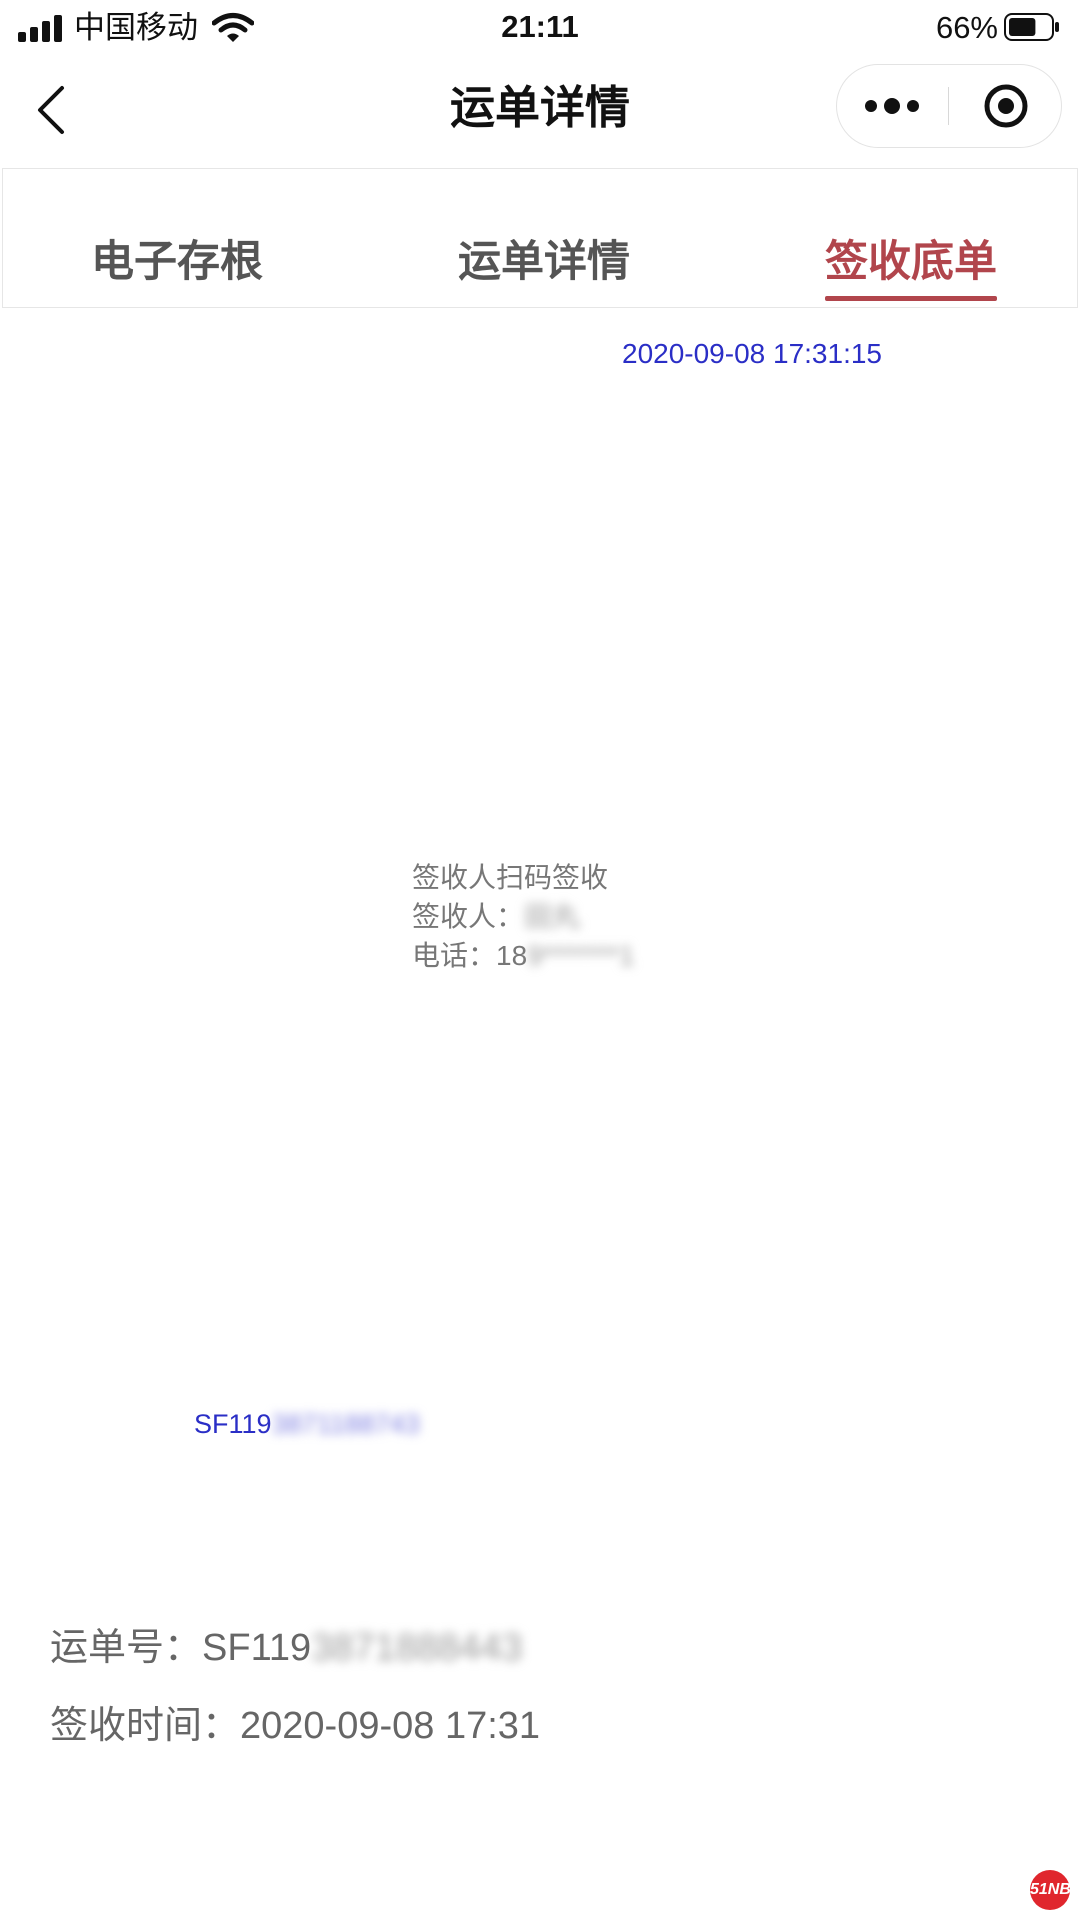 Image resolution: width=1080 pixels, height=1920 pixels. I want to click on signer-row: 签收人：田丸, so click(523, 916).